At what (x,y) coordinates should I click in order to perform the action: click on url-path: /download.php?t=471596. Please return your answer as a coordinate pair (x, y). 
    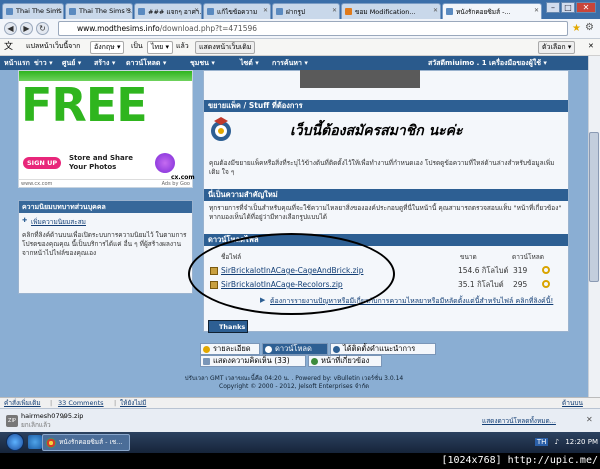
    Looking at the image, I should click on (208, 28).